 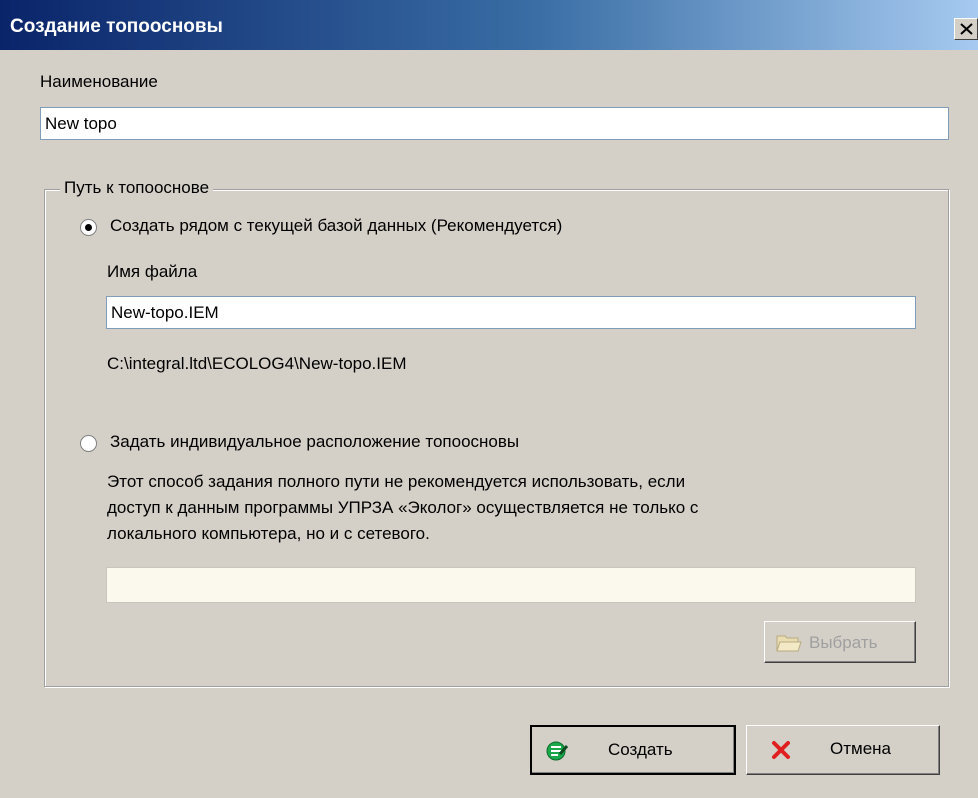 I want to click on browse-button: Выбрать, so click(x=840, y=642).